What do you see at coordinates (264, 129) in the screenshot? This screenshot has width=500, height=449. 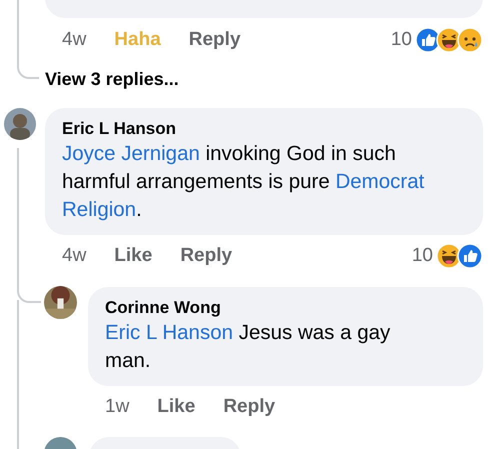 I see `author-name: Eric L Hanson` at bounding box center [264, 129].